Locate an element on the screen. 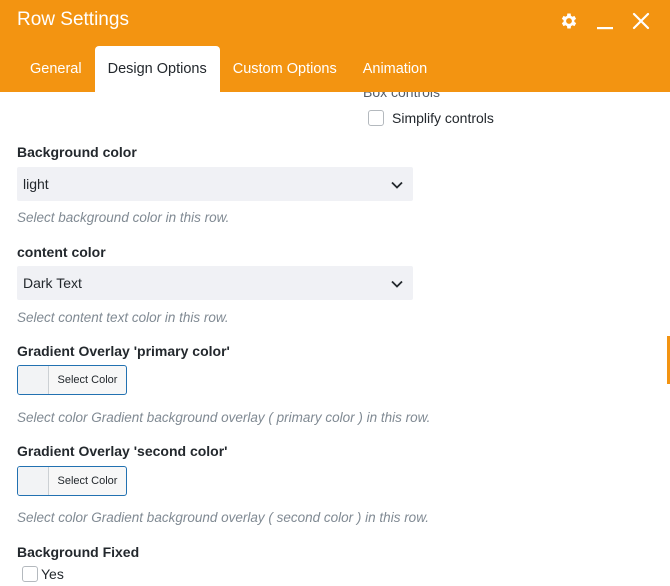  background-color-select: light is located at coordinates (215, 184).